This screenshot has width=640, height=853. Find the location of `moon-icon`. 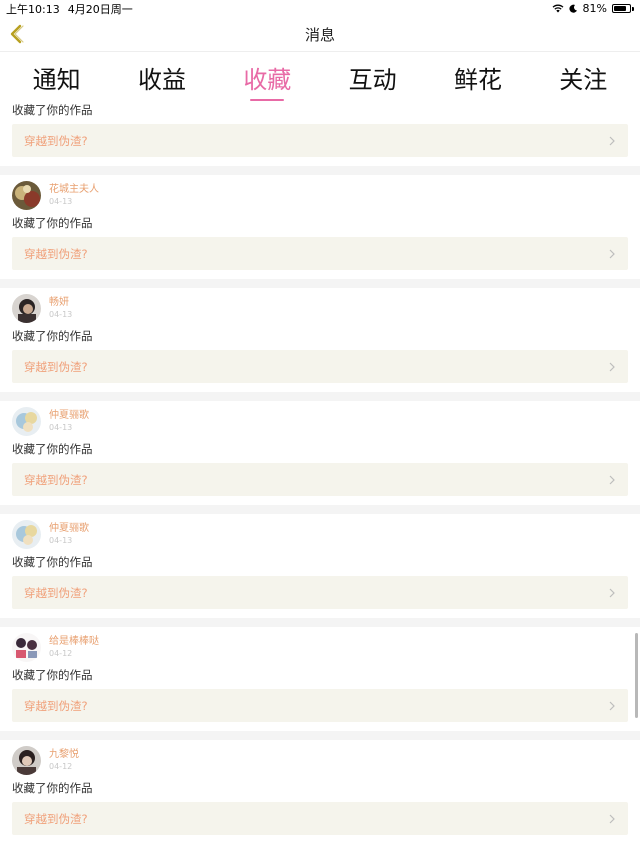

moon-icon is located at coordinates (572, 8).